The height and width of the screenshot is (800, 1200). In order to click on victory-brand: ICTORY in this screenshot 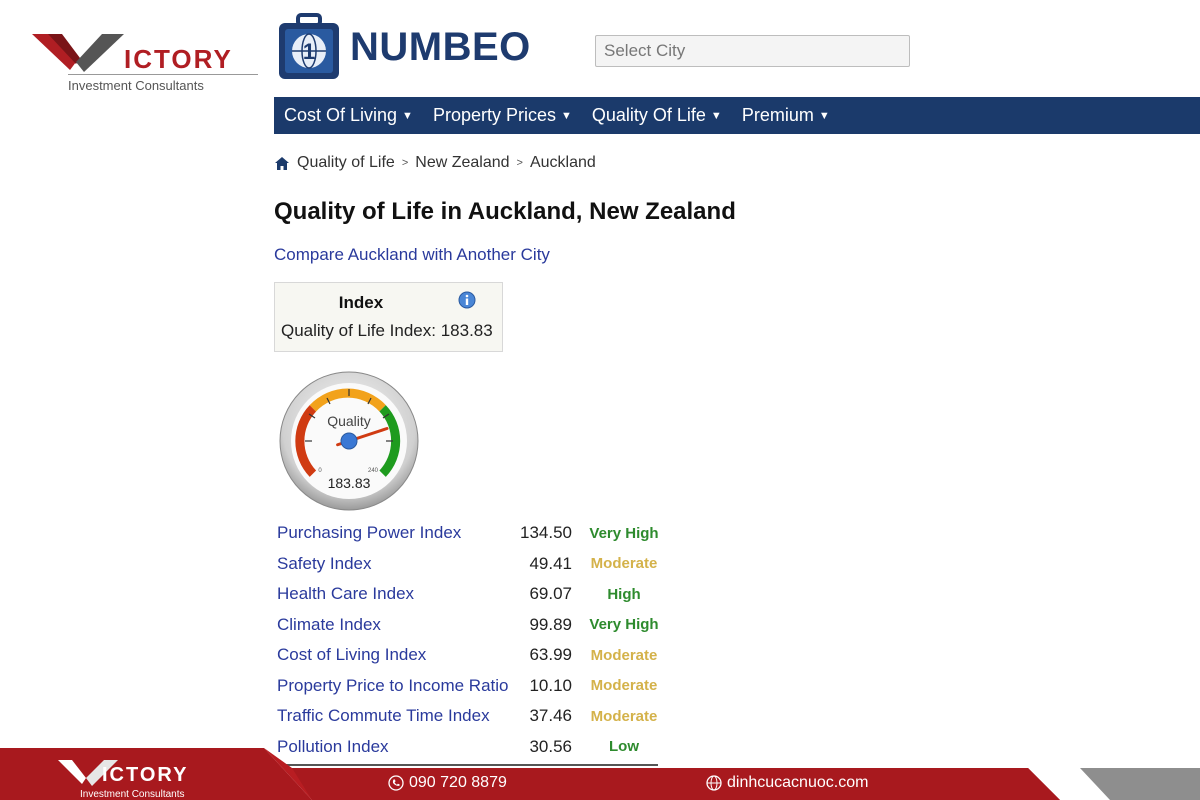, I will do `click(178, 59)`.